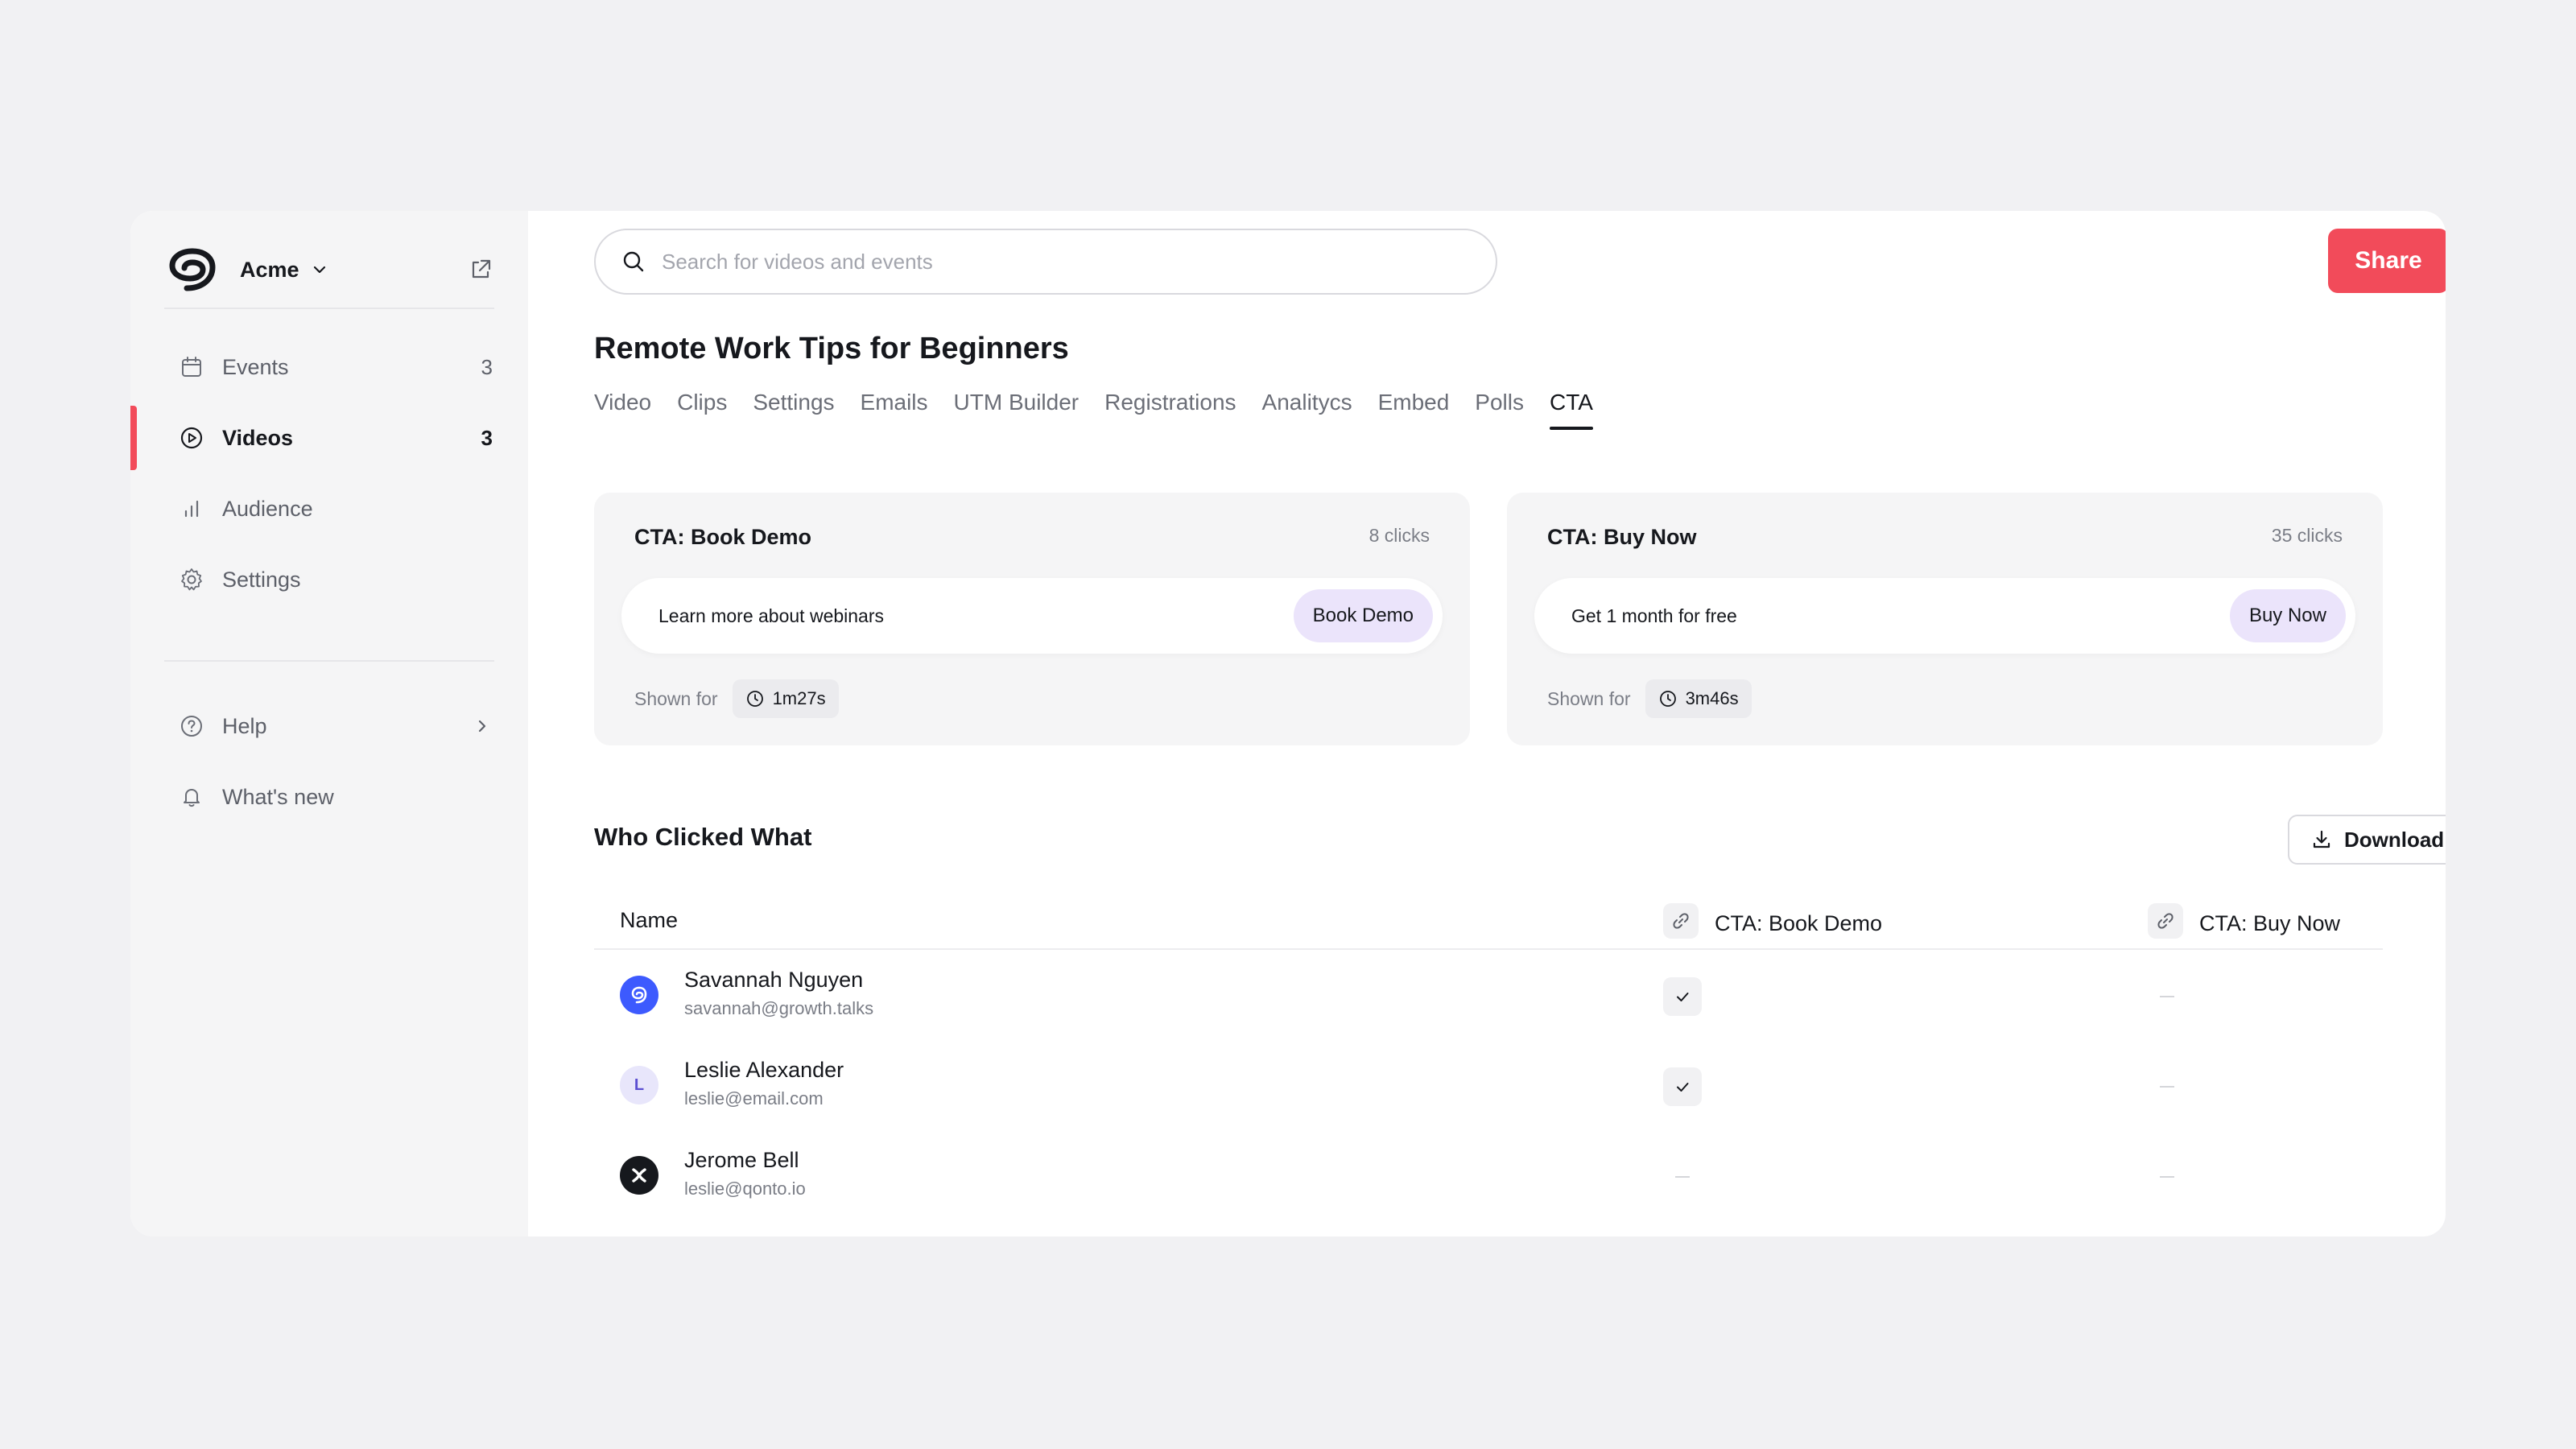 Image resolution: width=2576 pixels, height=1449 pixels. Describe the element at coordinates (1499, 410) in the screenshot. I see `tab-polls: Polls` at that location.